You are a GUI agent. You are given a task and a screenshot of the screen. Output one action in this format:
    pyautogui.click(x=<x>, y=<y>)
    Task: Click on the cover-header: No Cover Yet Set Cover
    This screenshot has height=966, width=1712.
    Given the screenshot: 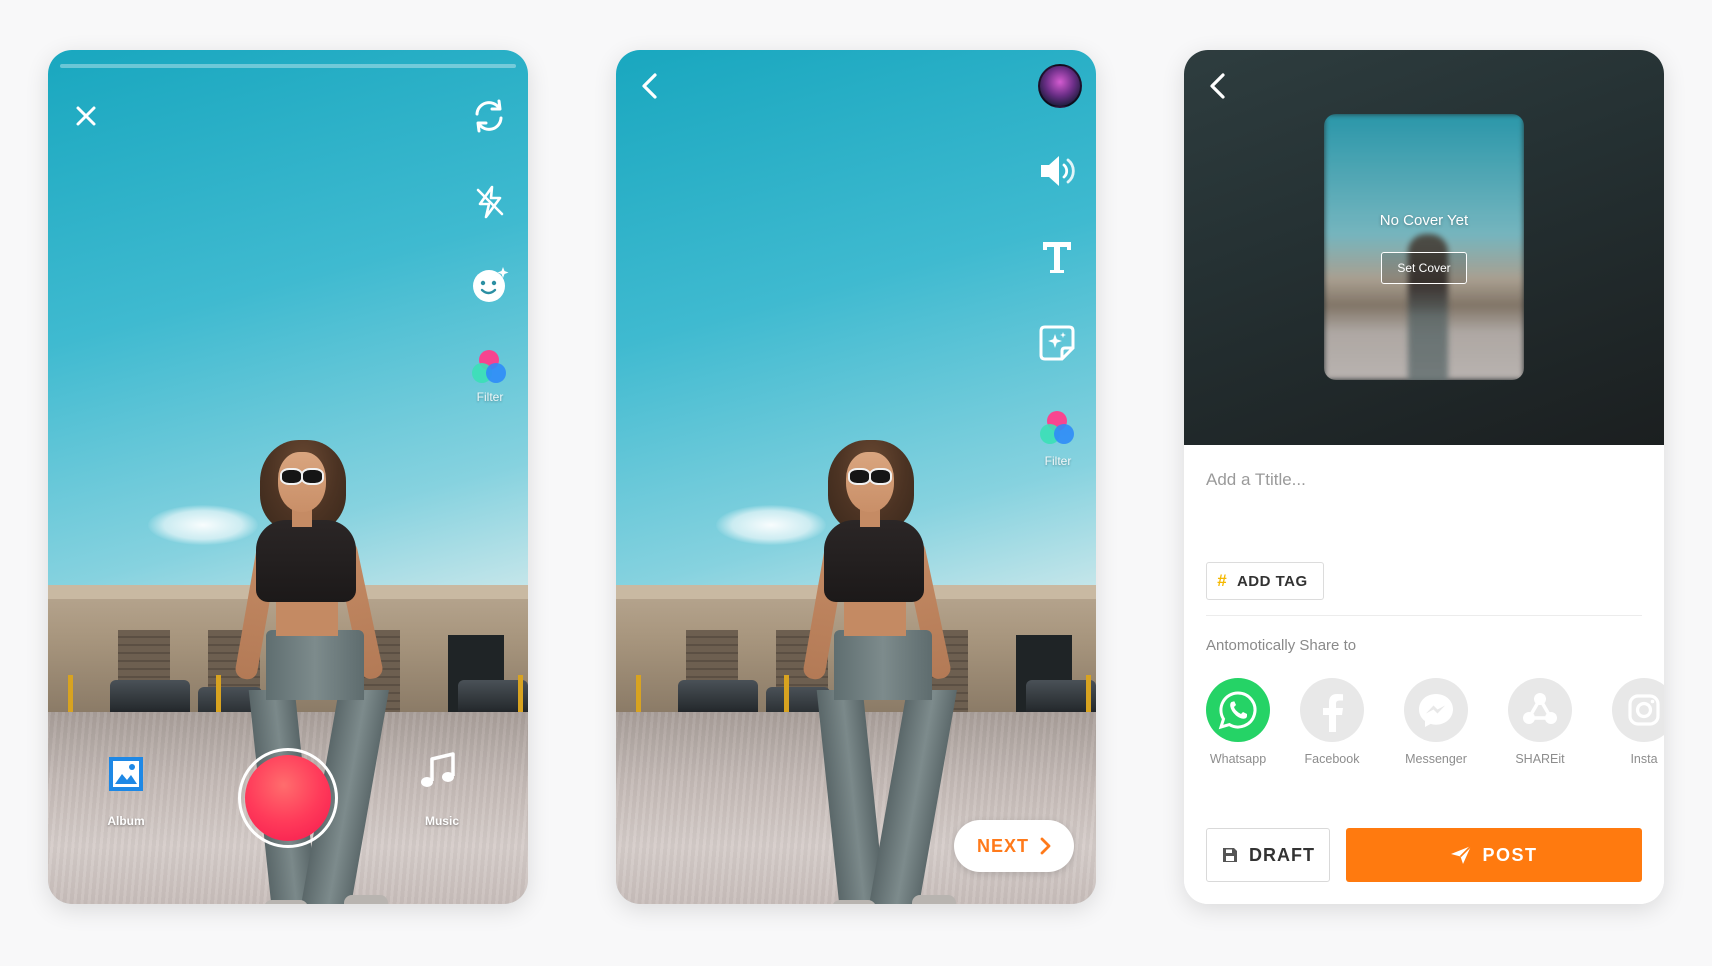 What is the action you would take?
    pyautogui.click(x=1424, y=247)
    